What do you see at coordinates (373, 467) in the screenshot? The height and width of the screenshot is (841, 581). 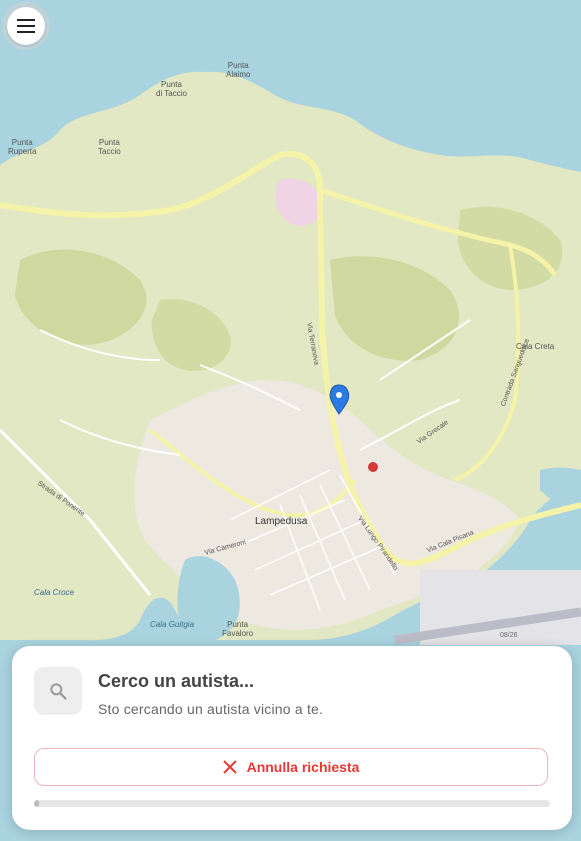 I see `pharmacy-marker` at bounding box center [373, 467].